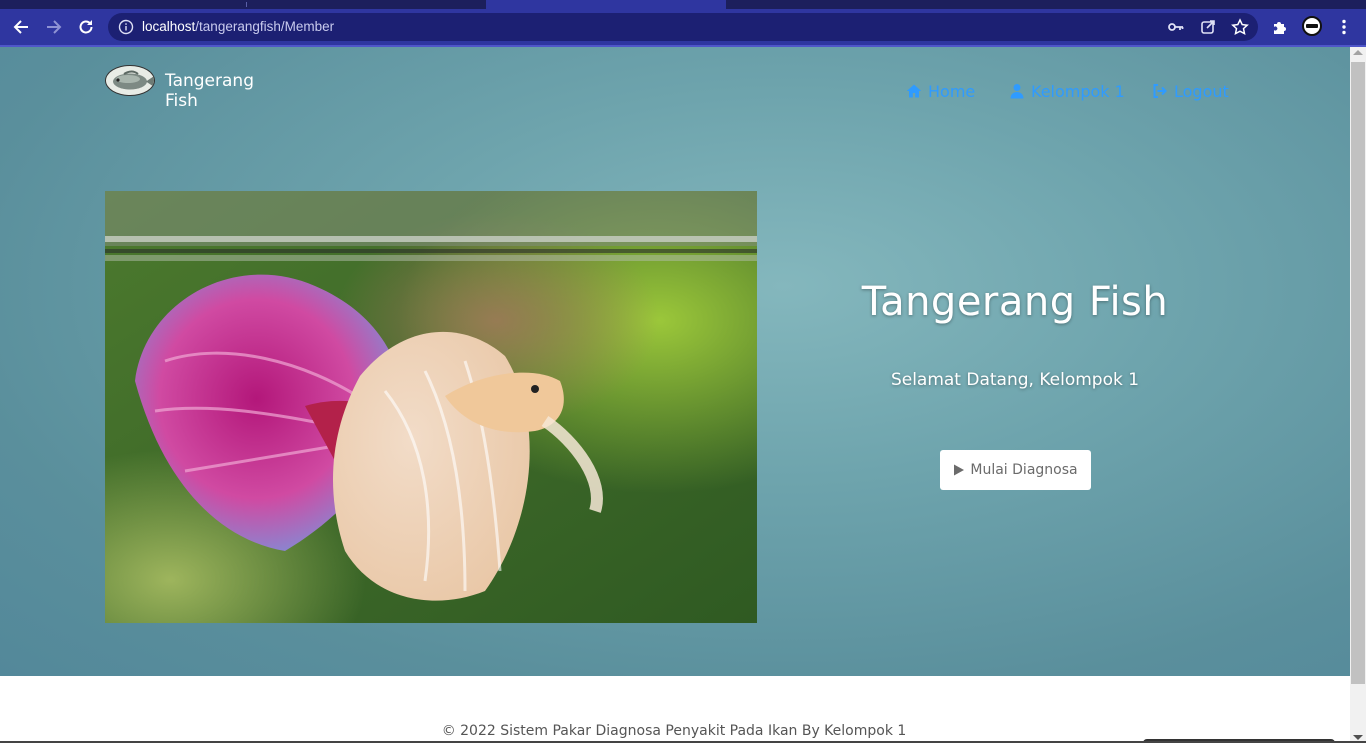 The width and height of the screenshot is (1366, 743). I want to click on hero-title: Tangerang Fish, so click(1015, 302).